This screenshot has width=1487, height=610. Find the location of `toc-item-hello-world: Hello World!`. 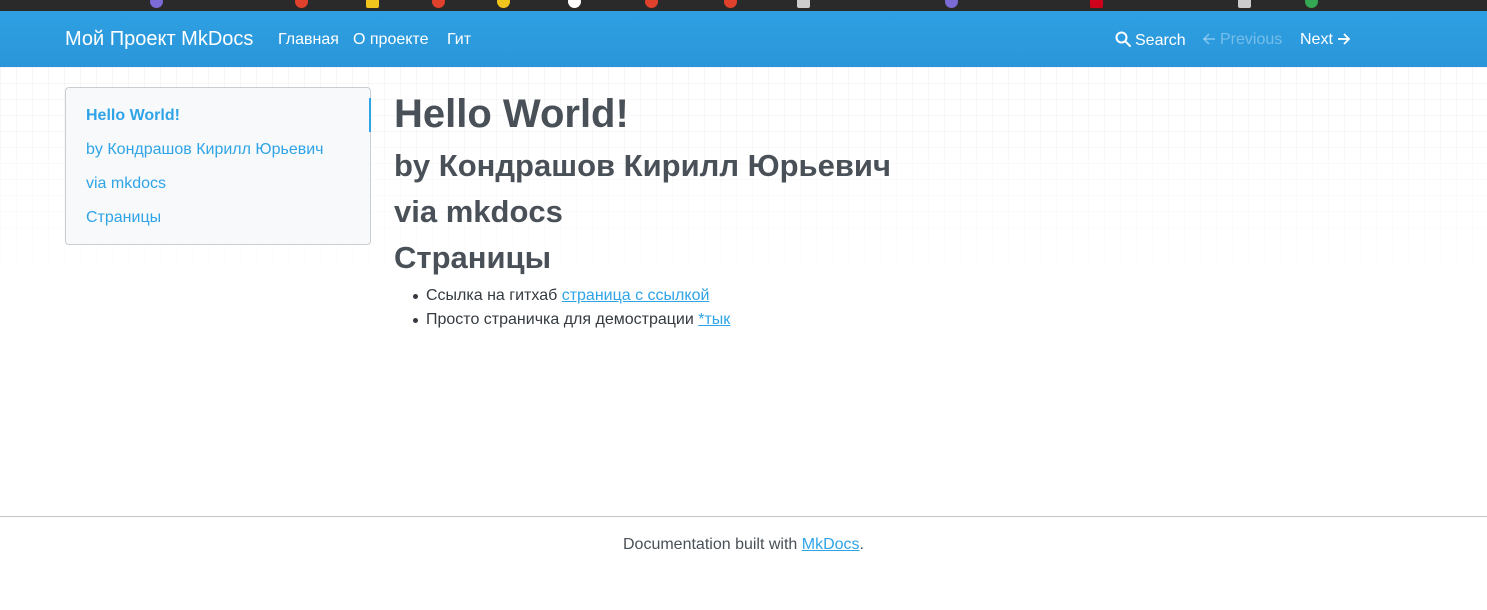

toc-item-hello-world: Hello World! is located at coordinates (133, 116).